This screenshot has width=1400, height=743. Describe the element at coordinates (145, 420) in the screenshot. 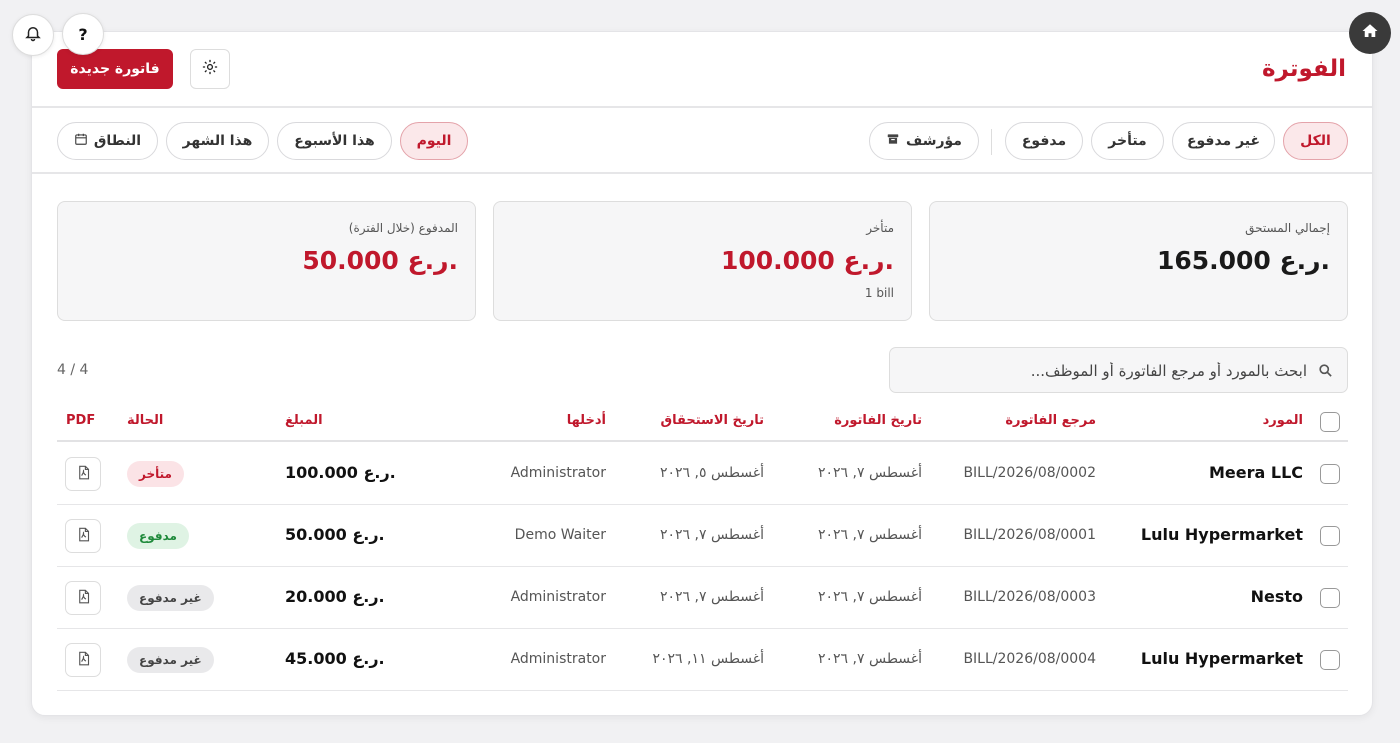

I see `col-status: الحالة` at that location.